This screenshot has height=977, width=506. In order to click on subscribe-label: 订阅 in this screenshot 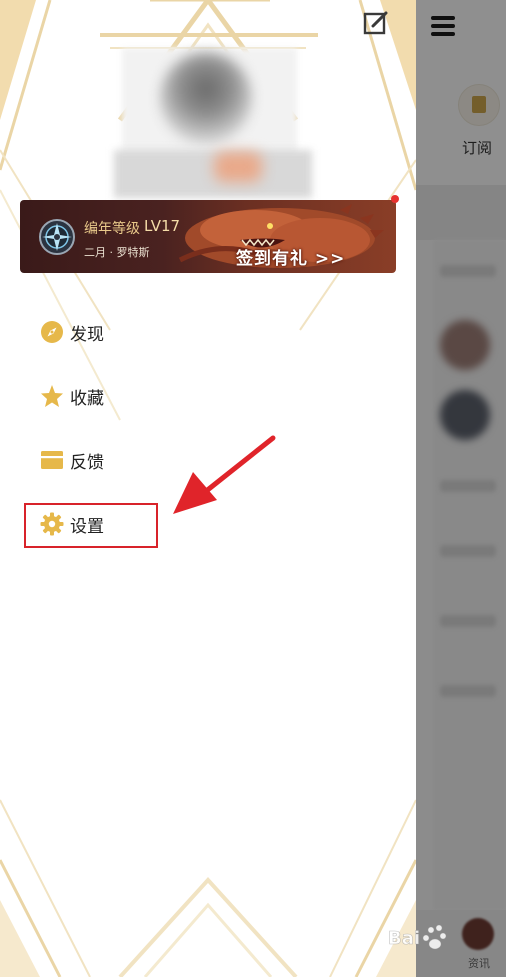, I will do `click(477, 147)`.